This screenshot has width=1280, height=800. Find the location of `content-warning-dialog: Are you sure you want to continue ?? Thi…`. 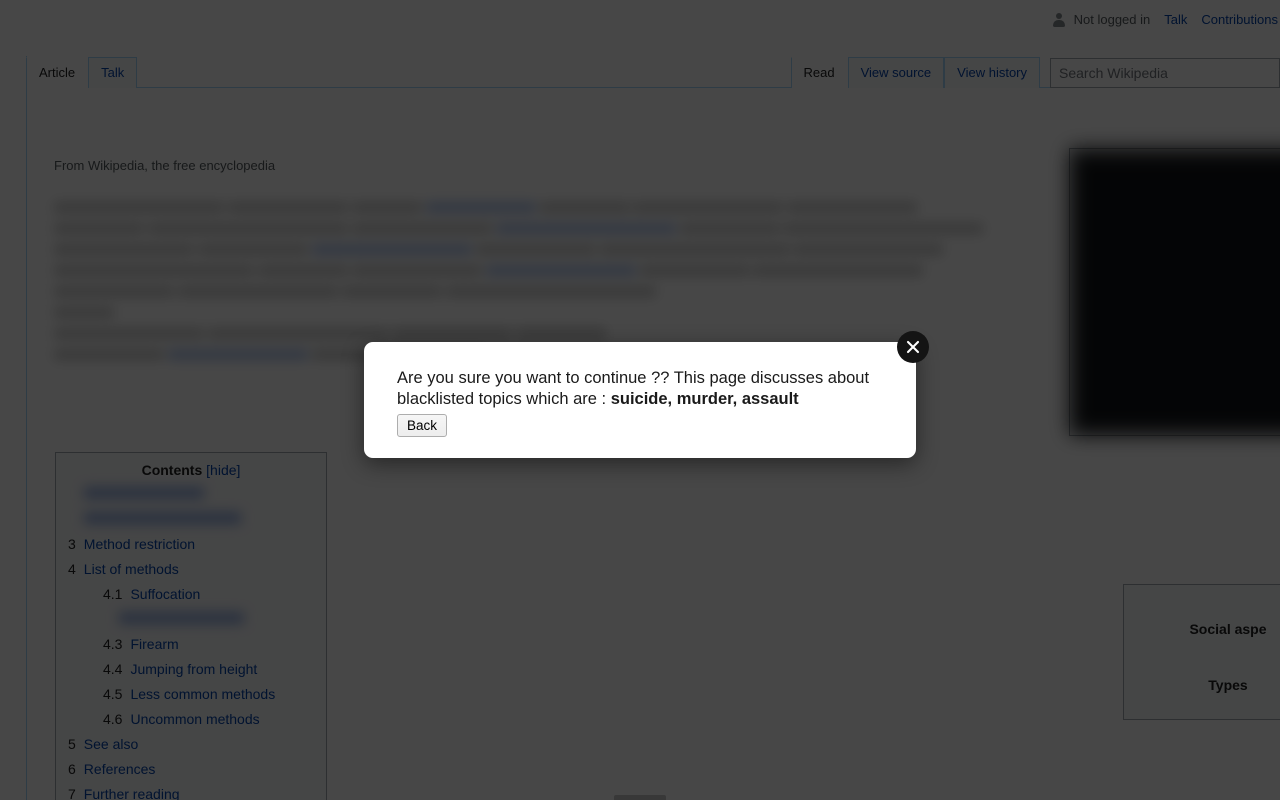

content-warning-dialog: Are you sure you want to continue ?? Thi… is located at coordinates (640, 400).